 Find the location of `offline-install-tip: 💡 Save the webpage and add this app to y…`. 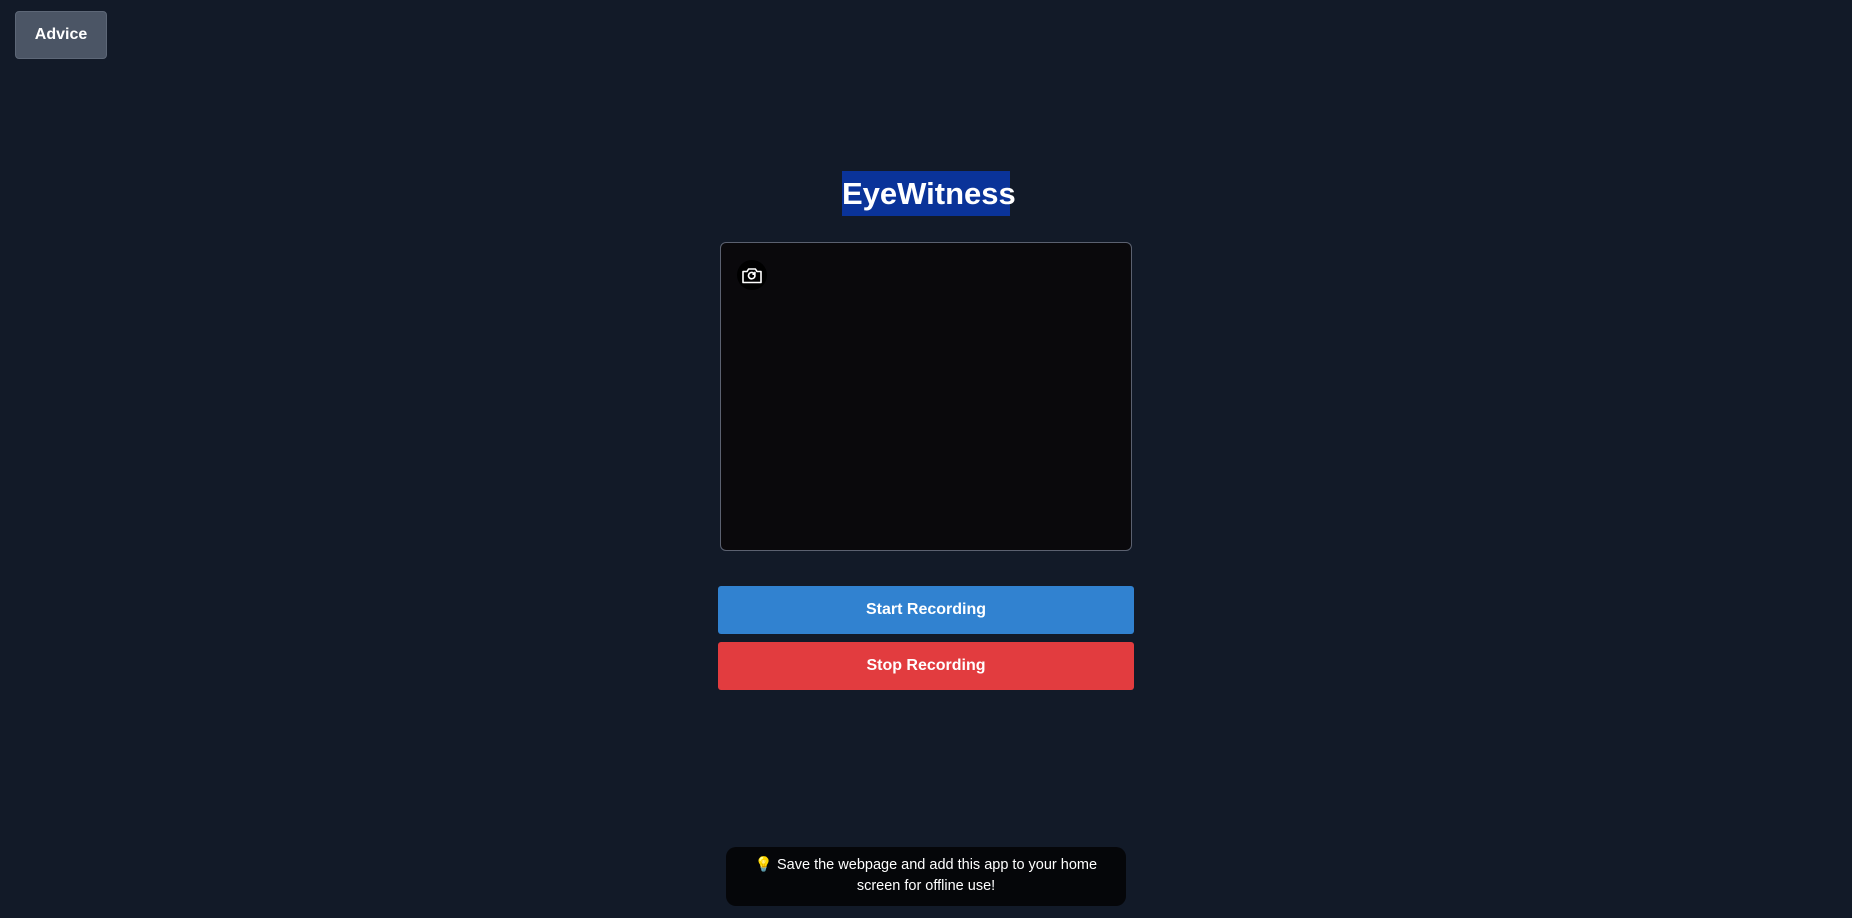

offline-install-tip: 💡 Save the webpage and add this app to y… is located at coordinates (926, 876).